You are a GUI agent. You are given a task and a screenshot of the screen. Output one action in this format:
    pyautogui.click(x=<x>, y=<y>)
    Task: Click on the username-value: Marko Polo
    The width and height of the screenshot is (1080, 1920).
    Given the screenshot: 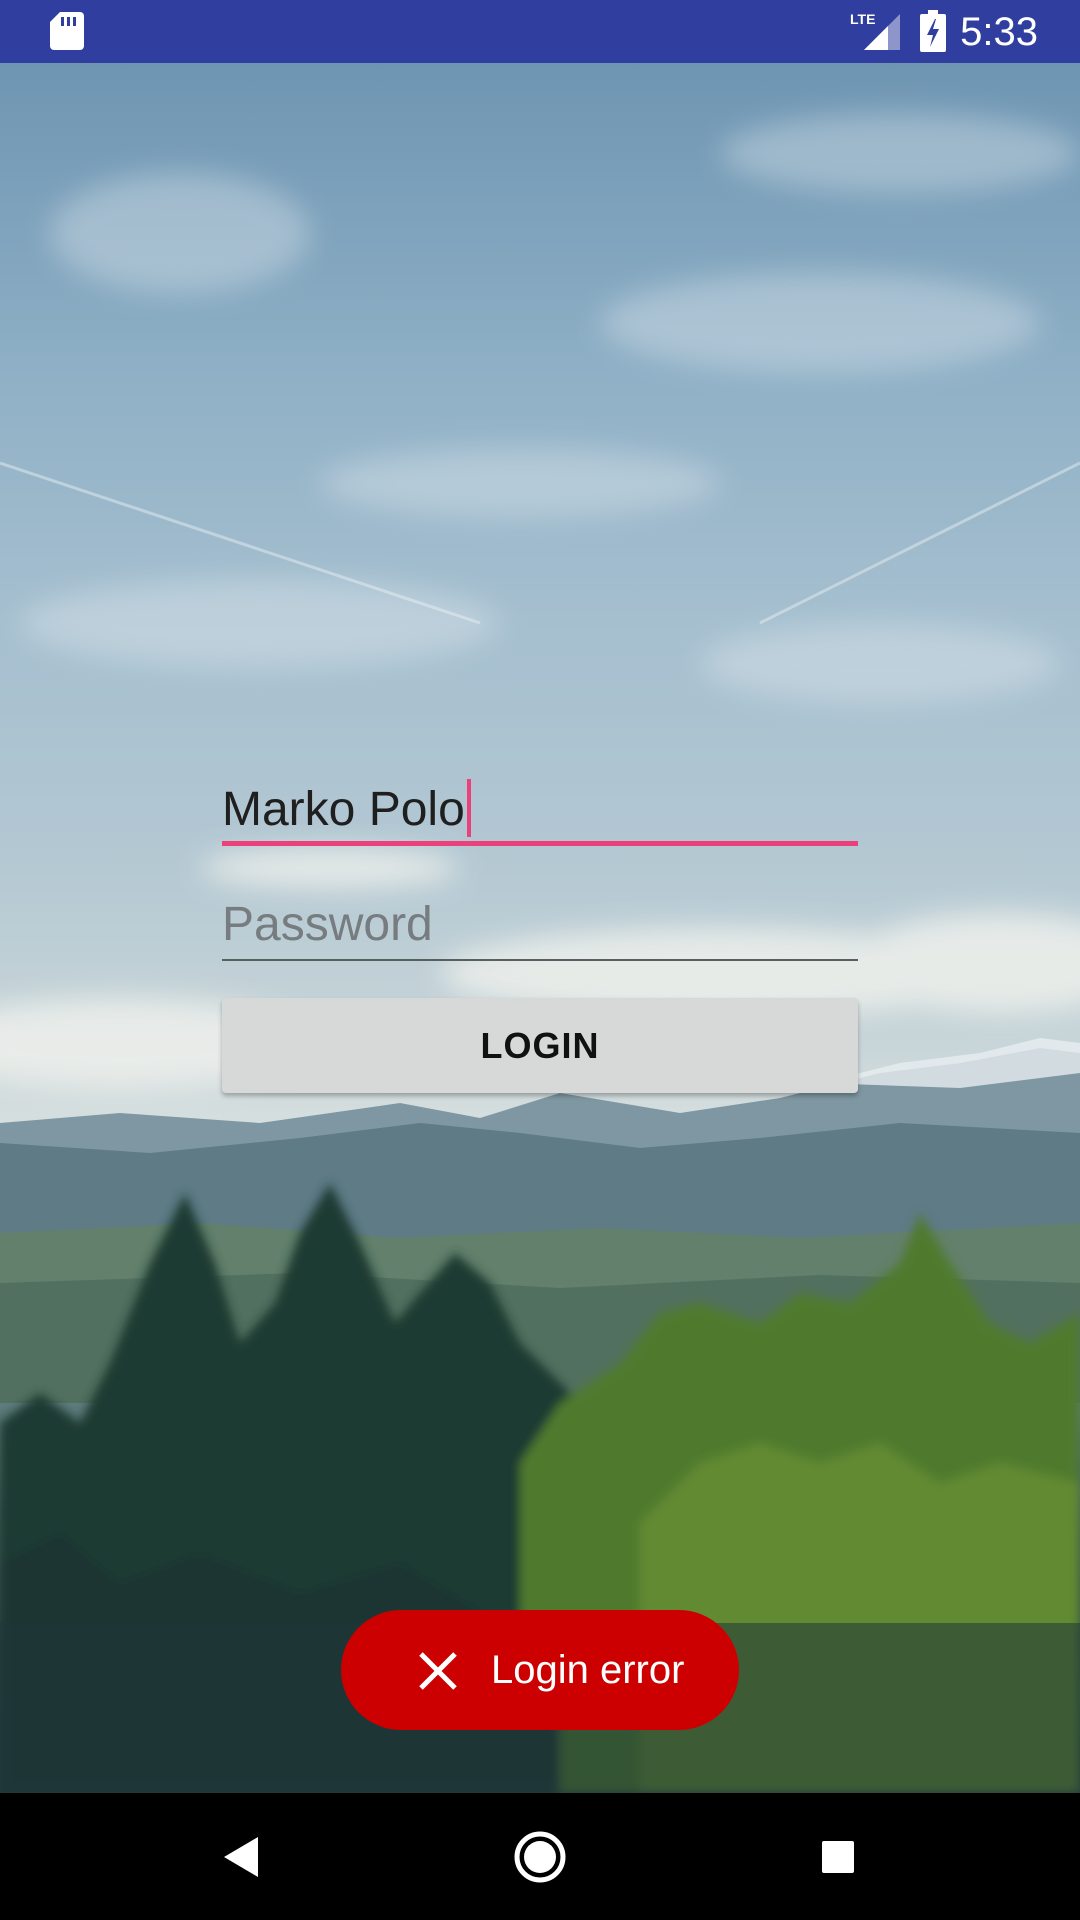 What is the action you would take?
    pyautogui.click(x=343, y=809)
    